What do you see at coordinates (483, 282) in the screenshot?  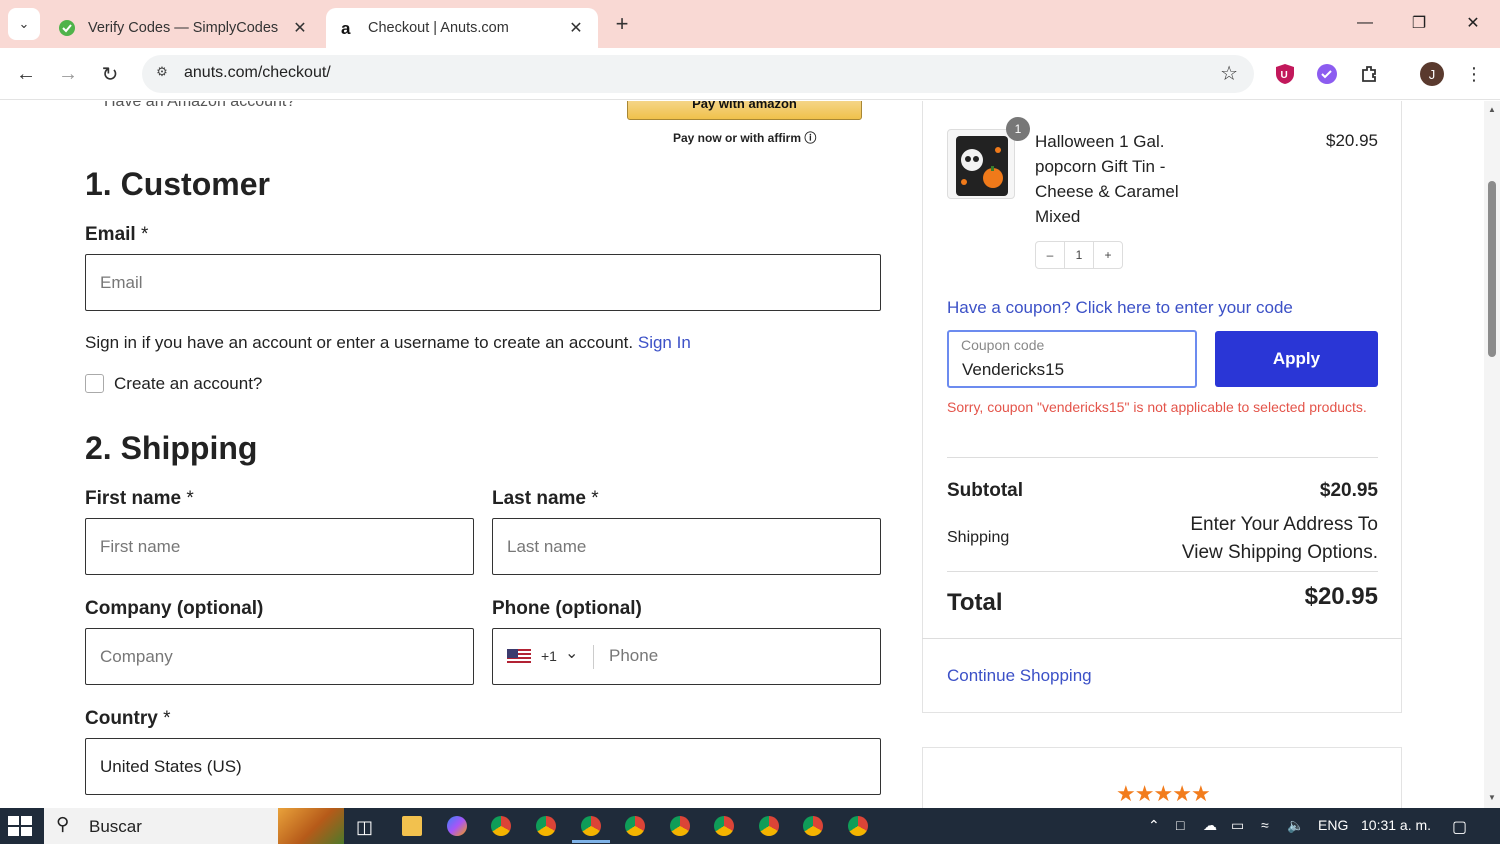 I see `email-field: Email` at bounding box center [483, 282].